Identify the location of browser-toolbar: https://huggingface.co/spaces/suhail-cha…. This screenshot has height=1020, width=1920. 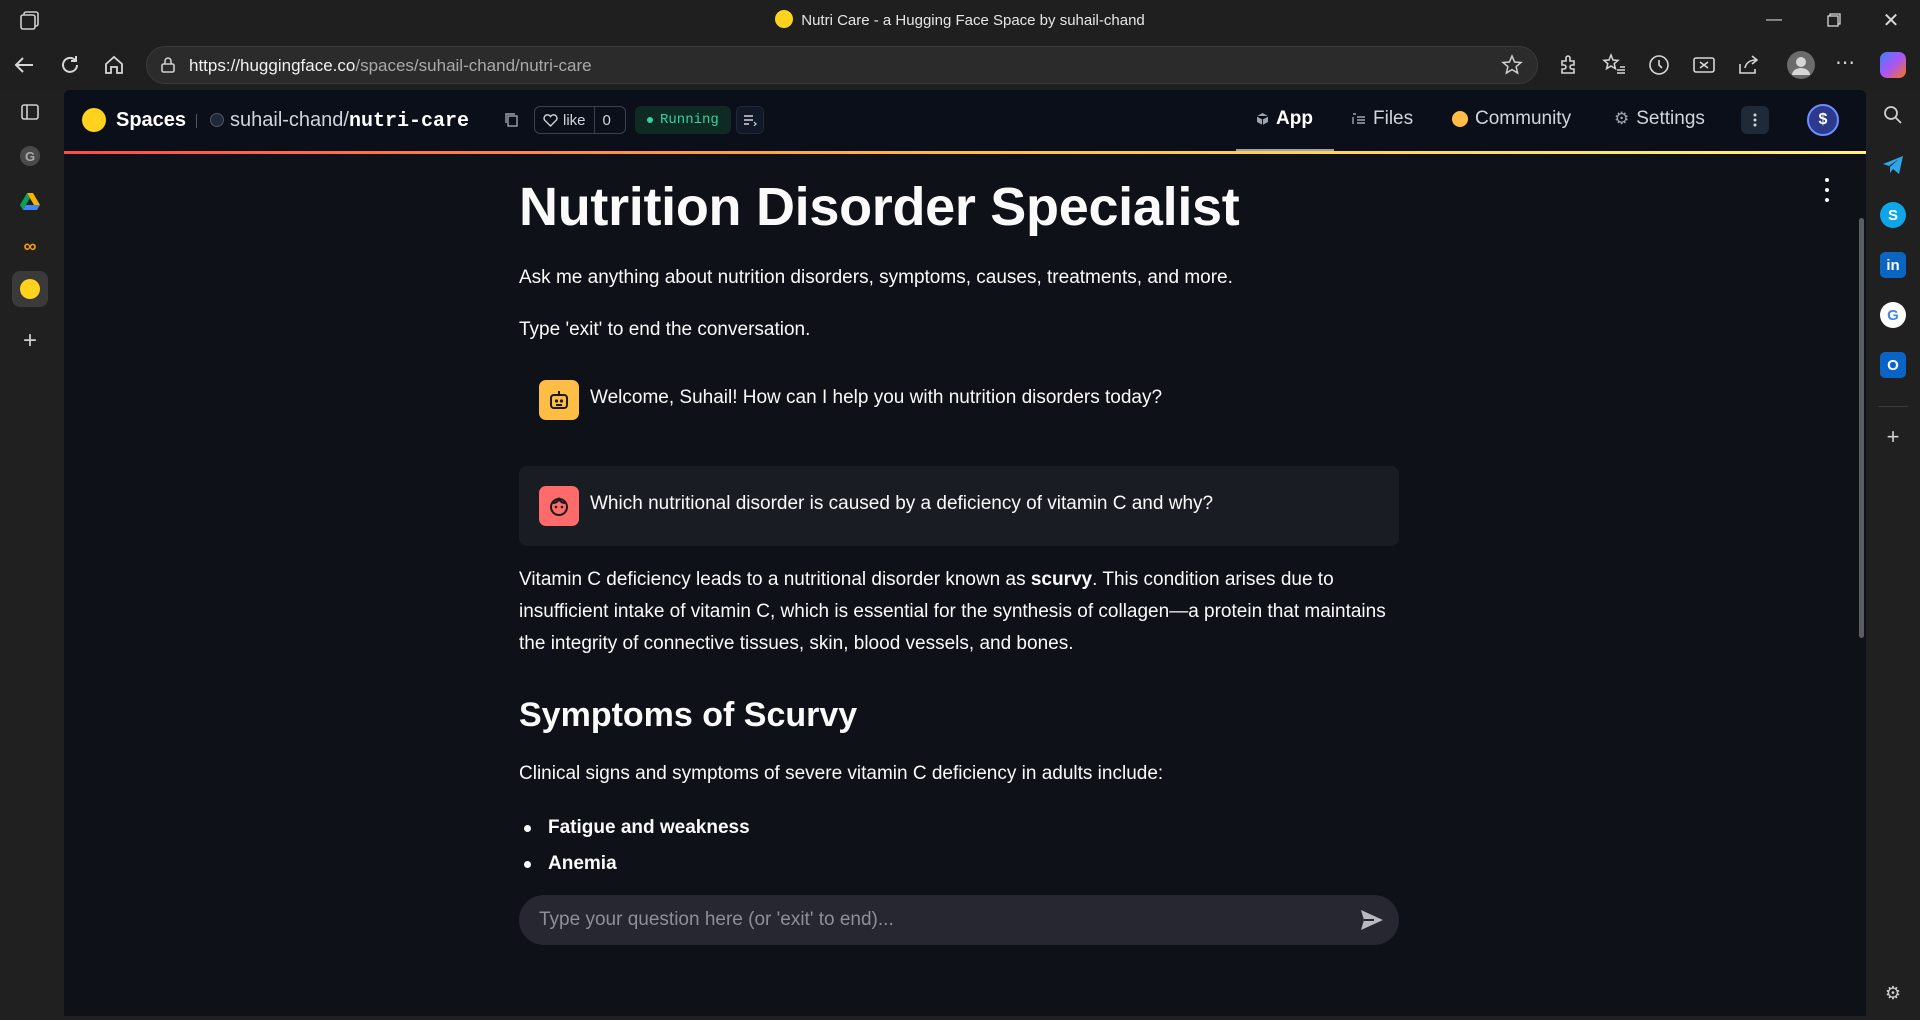
(960, 65).